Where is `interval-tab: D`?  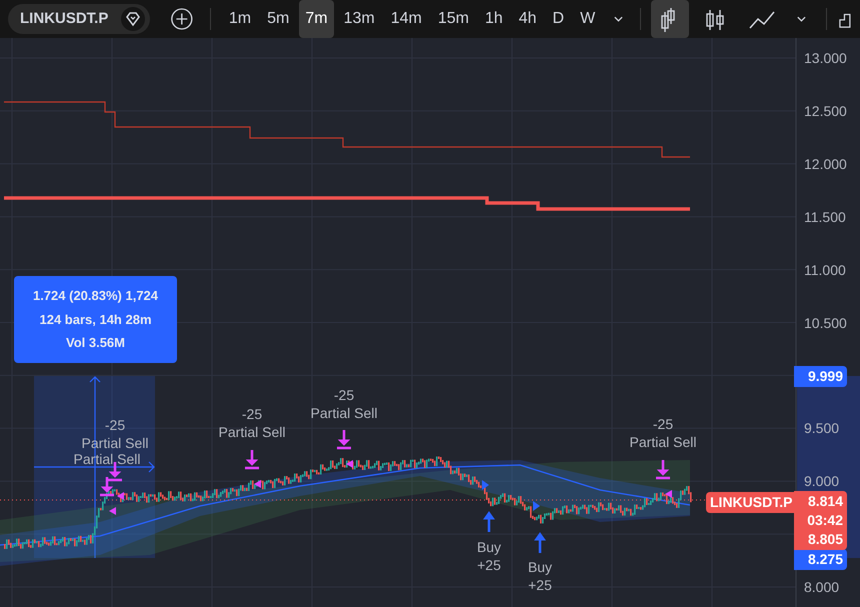 interval-tab: D is located at coordinates (558, 19).